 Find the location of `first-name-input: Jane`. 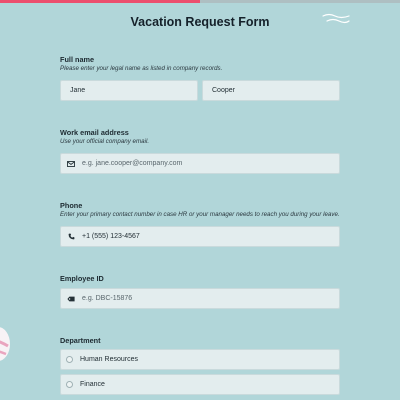

first-name-input: Jane is located at coordinates (129, 90).